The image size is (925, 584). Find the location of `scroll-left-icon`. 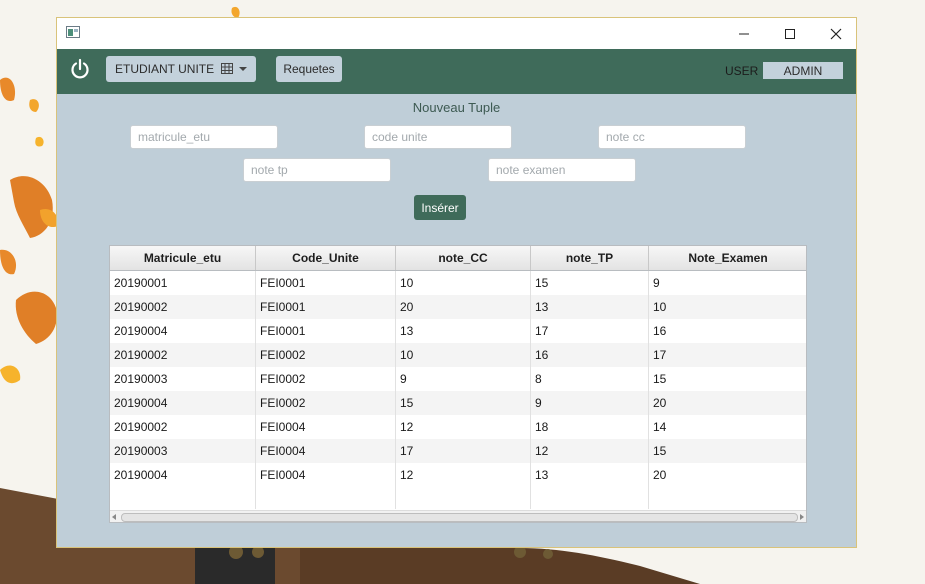

scroll-left-icon is located at coordinates (114, 517).